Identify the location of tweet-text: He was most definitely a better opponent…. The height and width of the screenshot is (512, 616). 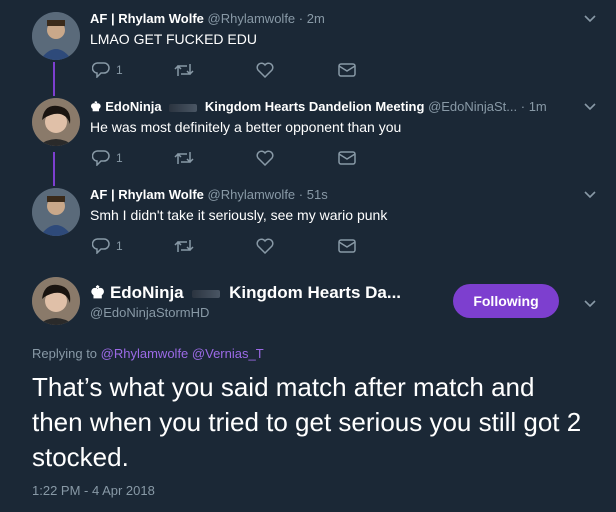
(246, 127).